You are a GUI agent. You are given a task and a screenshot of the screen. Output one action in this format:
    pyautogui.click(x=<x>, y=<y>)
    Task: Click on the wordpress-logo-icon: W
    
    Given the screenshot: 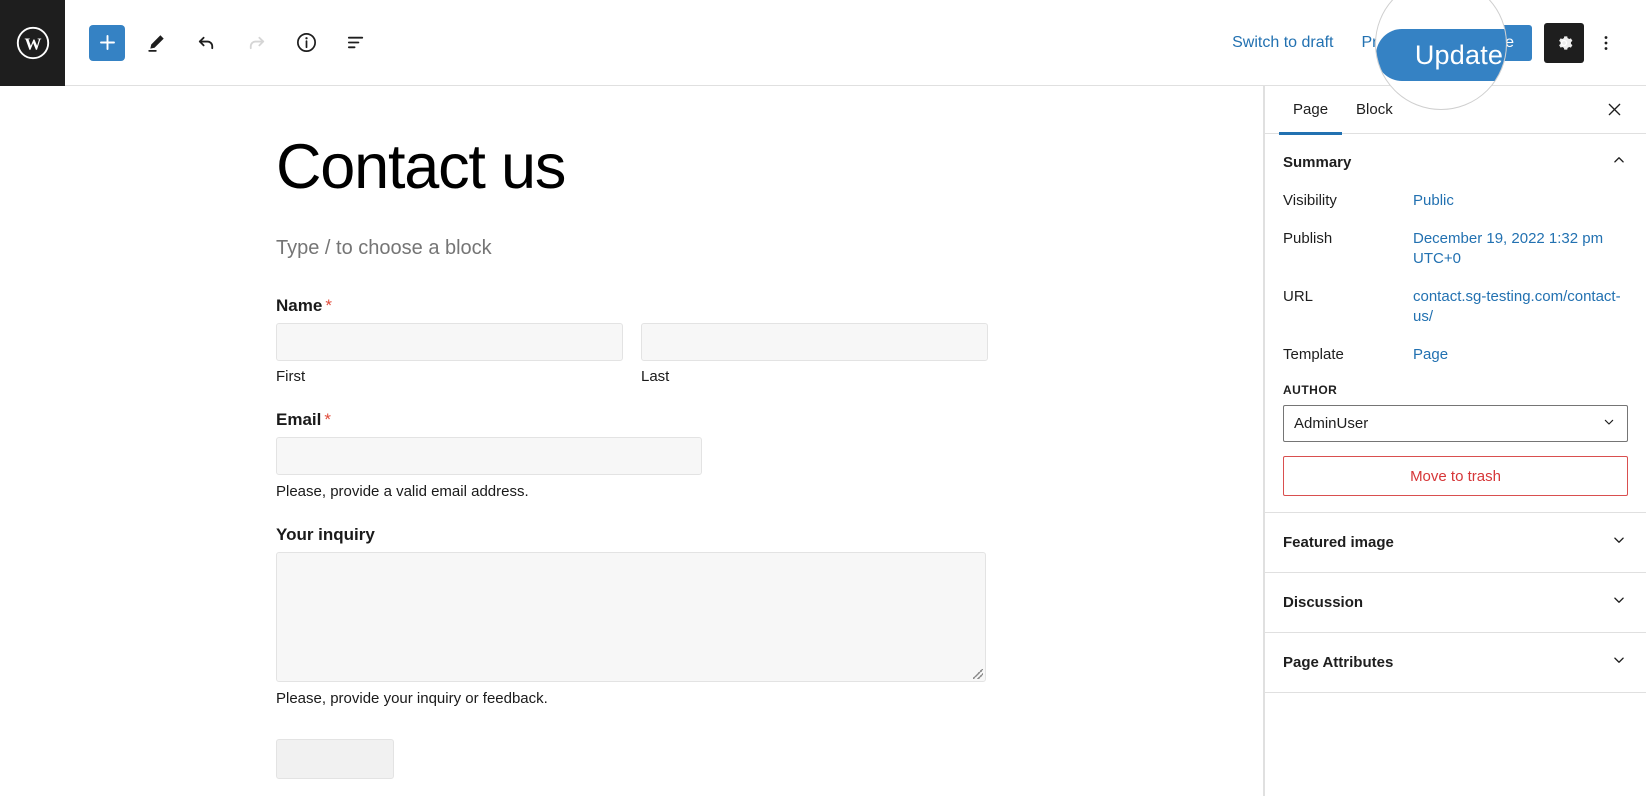 What is the action you would take?
    pyautogui.click(x=32, y=43)
    